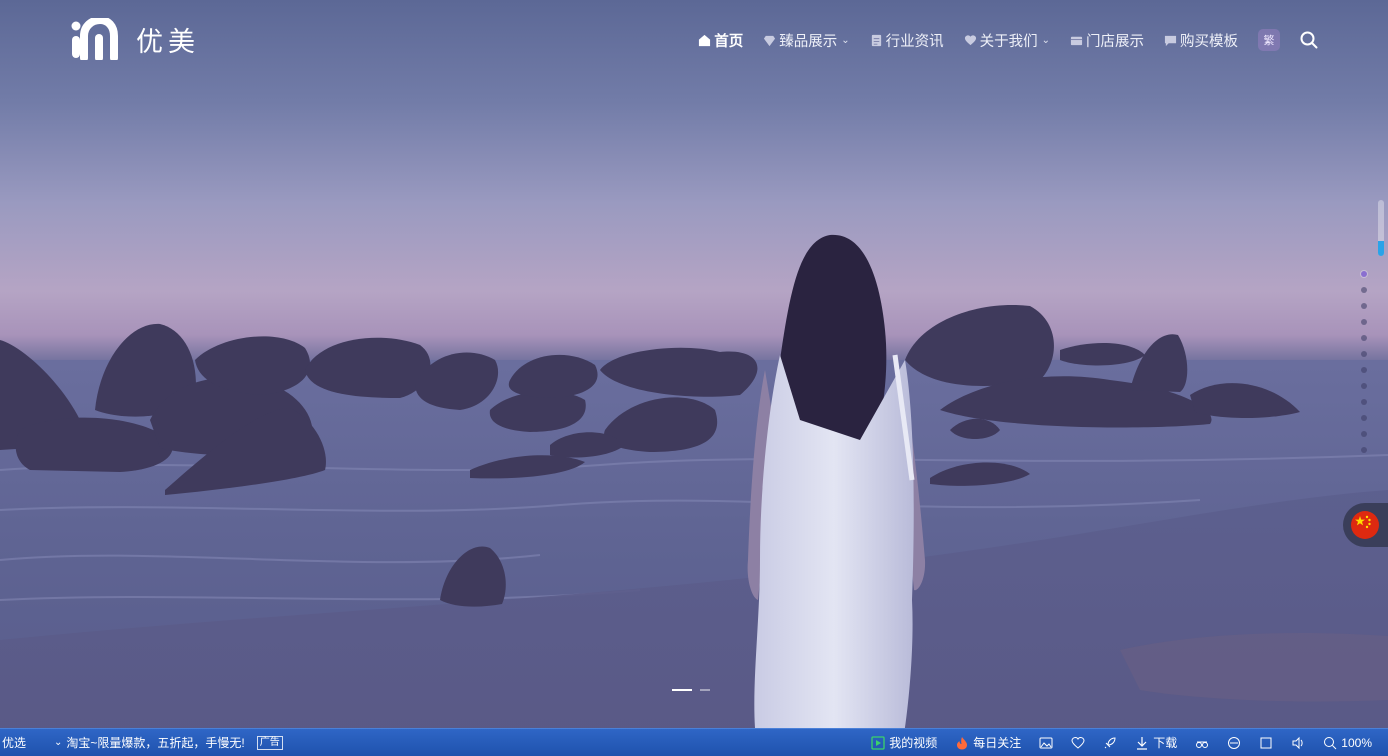  I want to click on slider-pagination, so click(691, 690).